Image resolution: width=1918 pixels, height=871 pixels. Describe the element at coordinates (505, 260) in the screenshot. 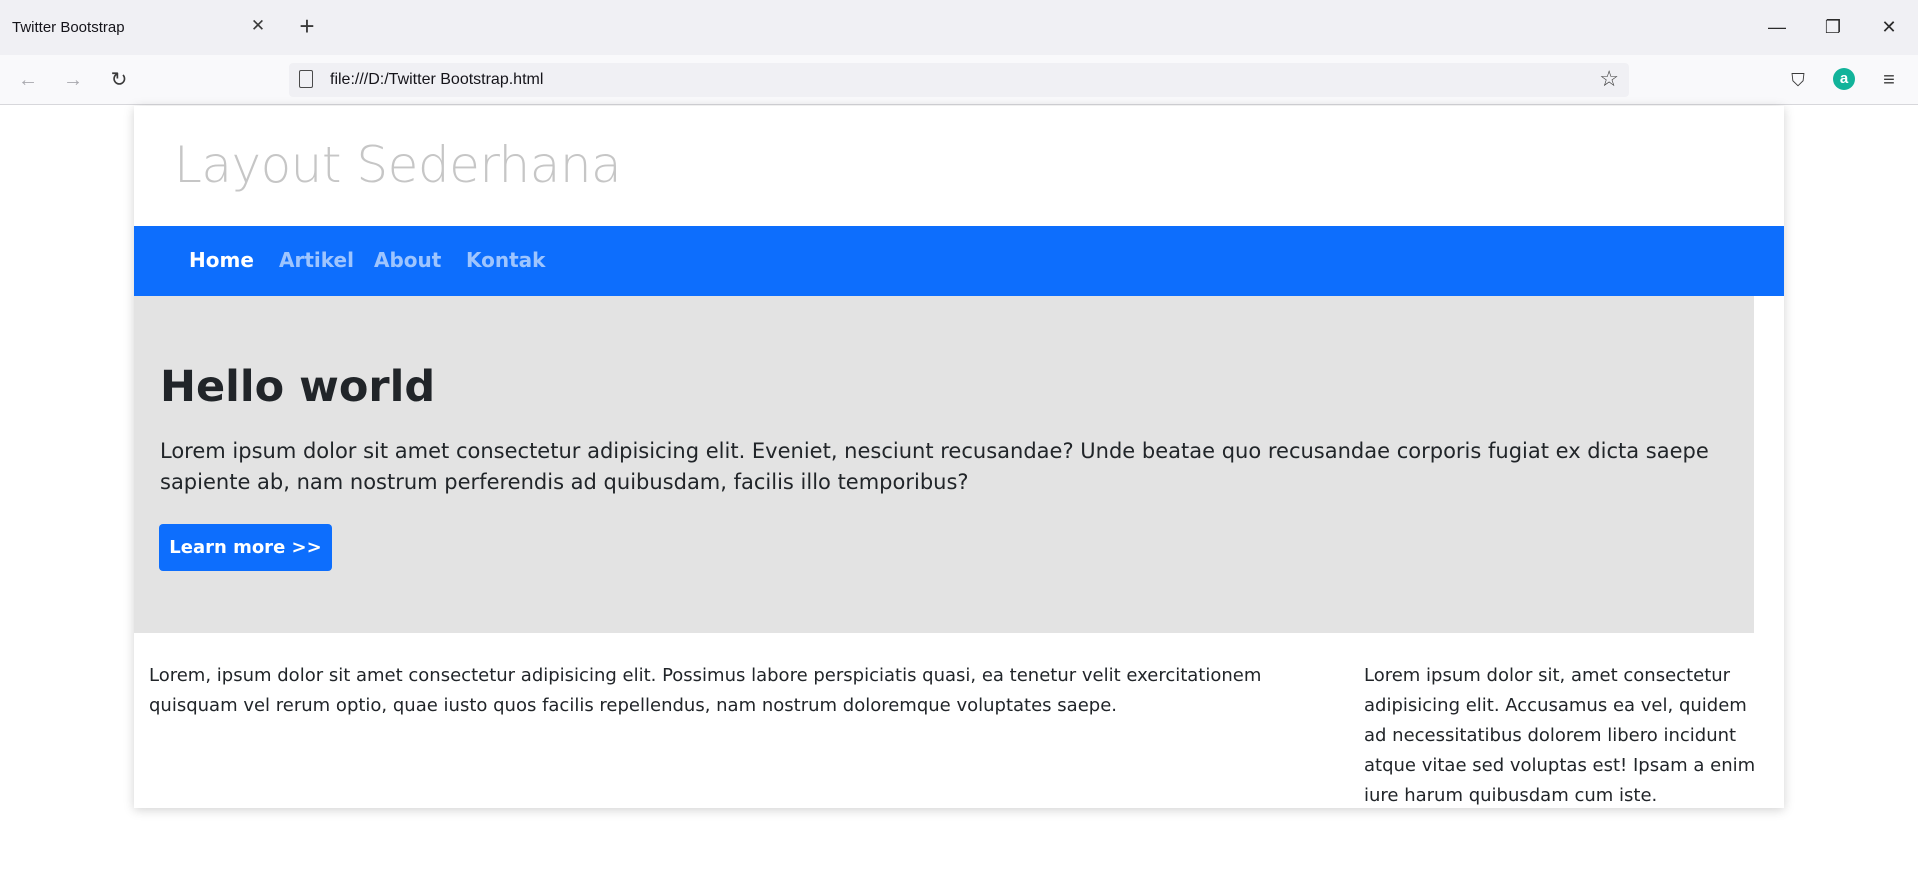

I see `nav-link-kontak: Kontak` at that location.